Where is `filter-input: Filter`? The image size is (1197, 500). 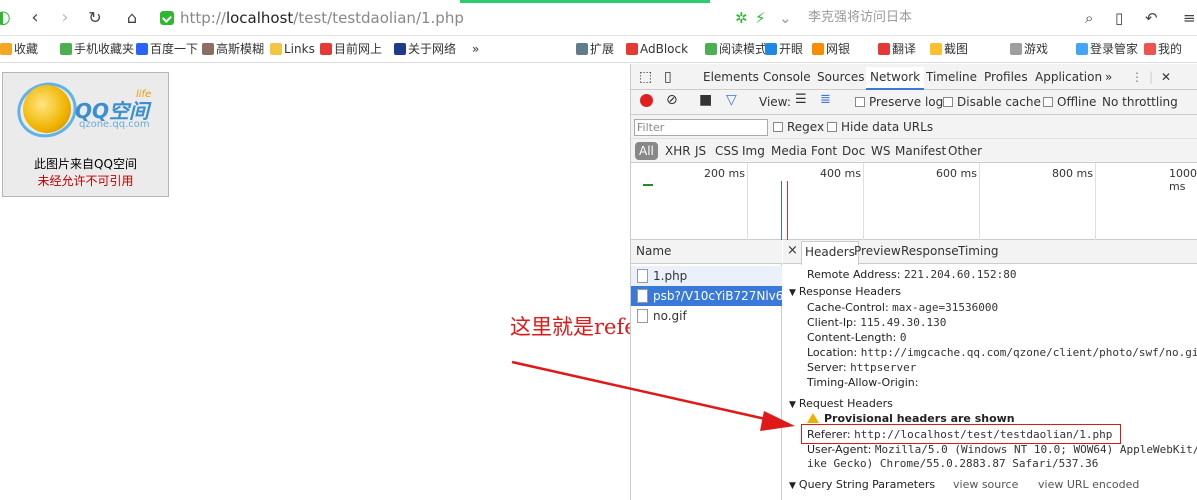
filter-input: Filter is located at coordinates (701, 127).